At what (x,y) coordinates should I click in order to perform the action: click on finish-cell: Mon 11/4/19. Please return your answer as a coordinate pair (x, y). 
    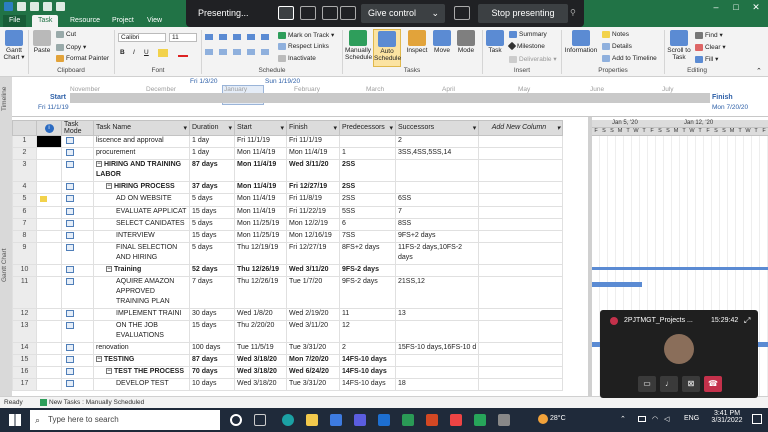
    Looking at the image, I should click on (313, 153).